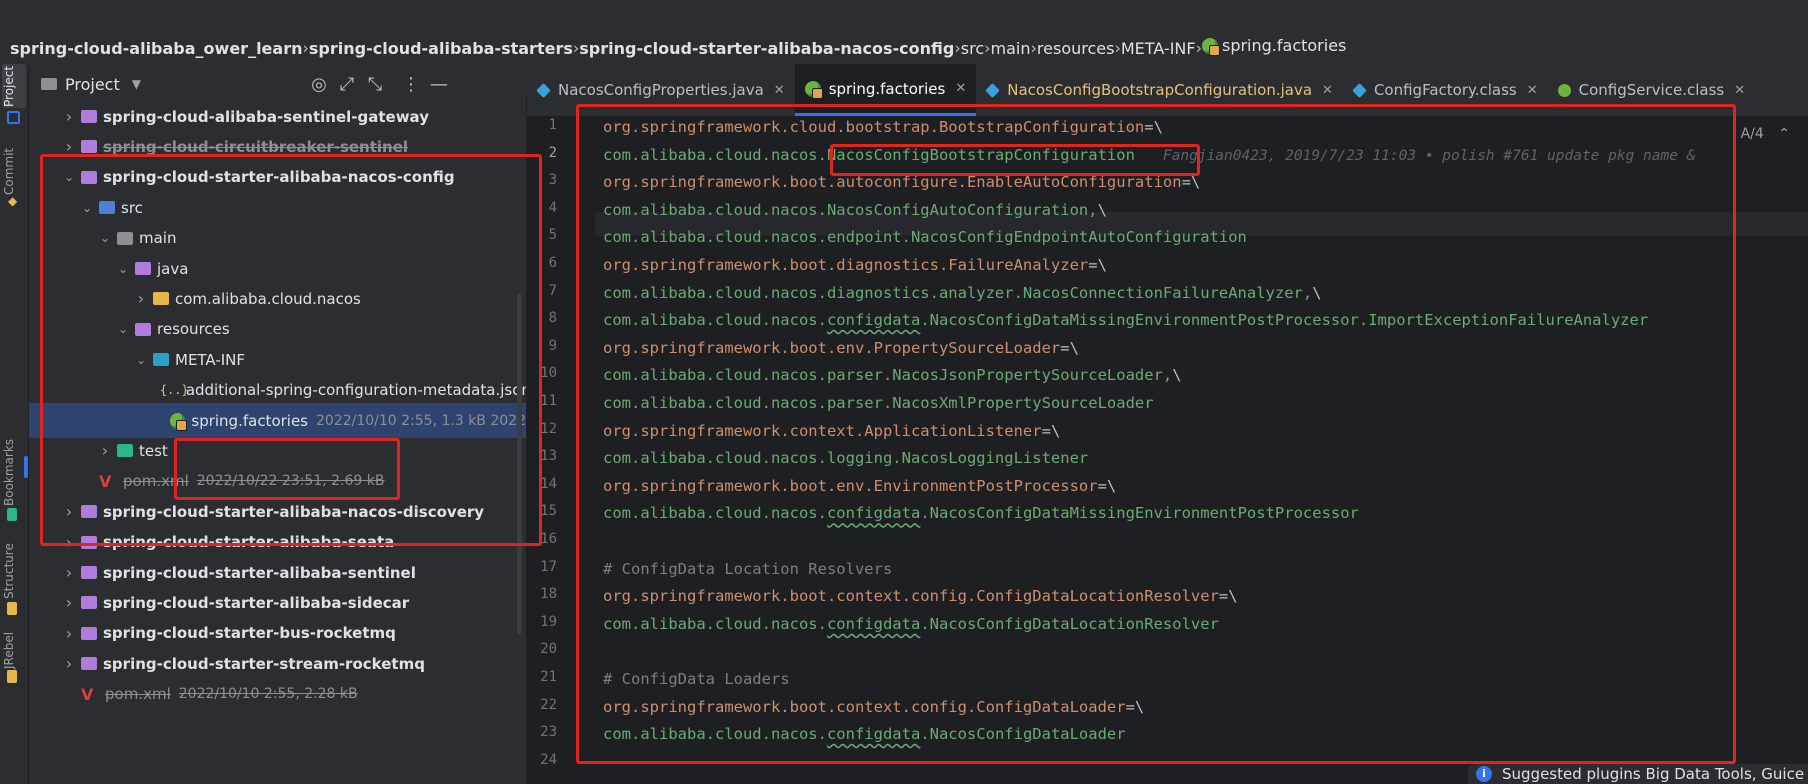 The height and width of the screenshot is (784, 1808). I want to click on code-line: # ConfigData Loaders, so click(696, 679).